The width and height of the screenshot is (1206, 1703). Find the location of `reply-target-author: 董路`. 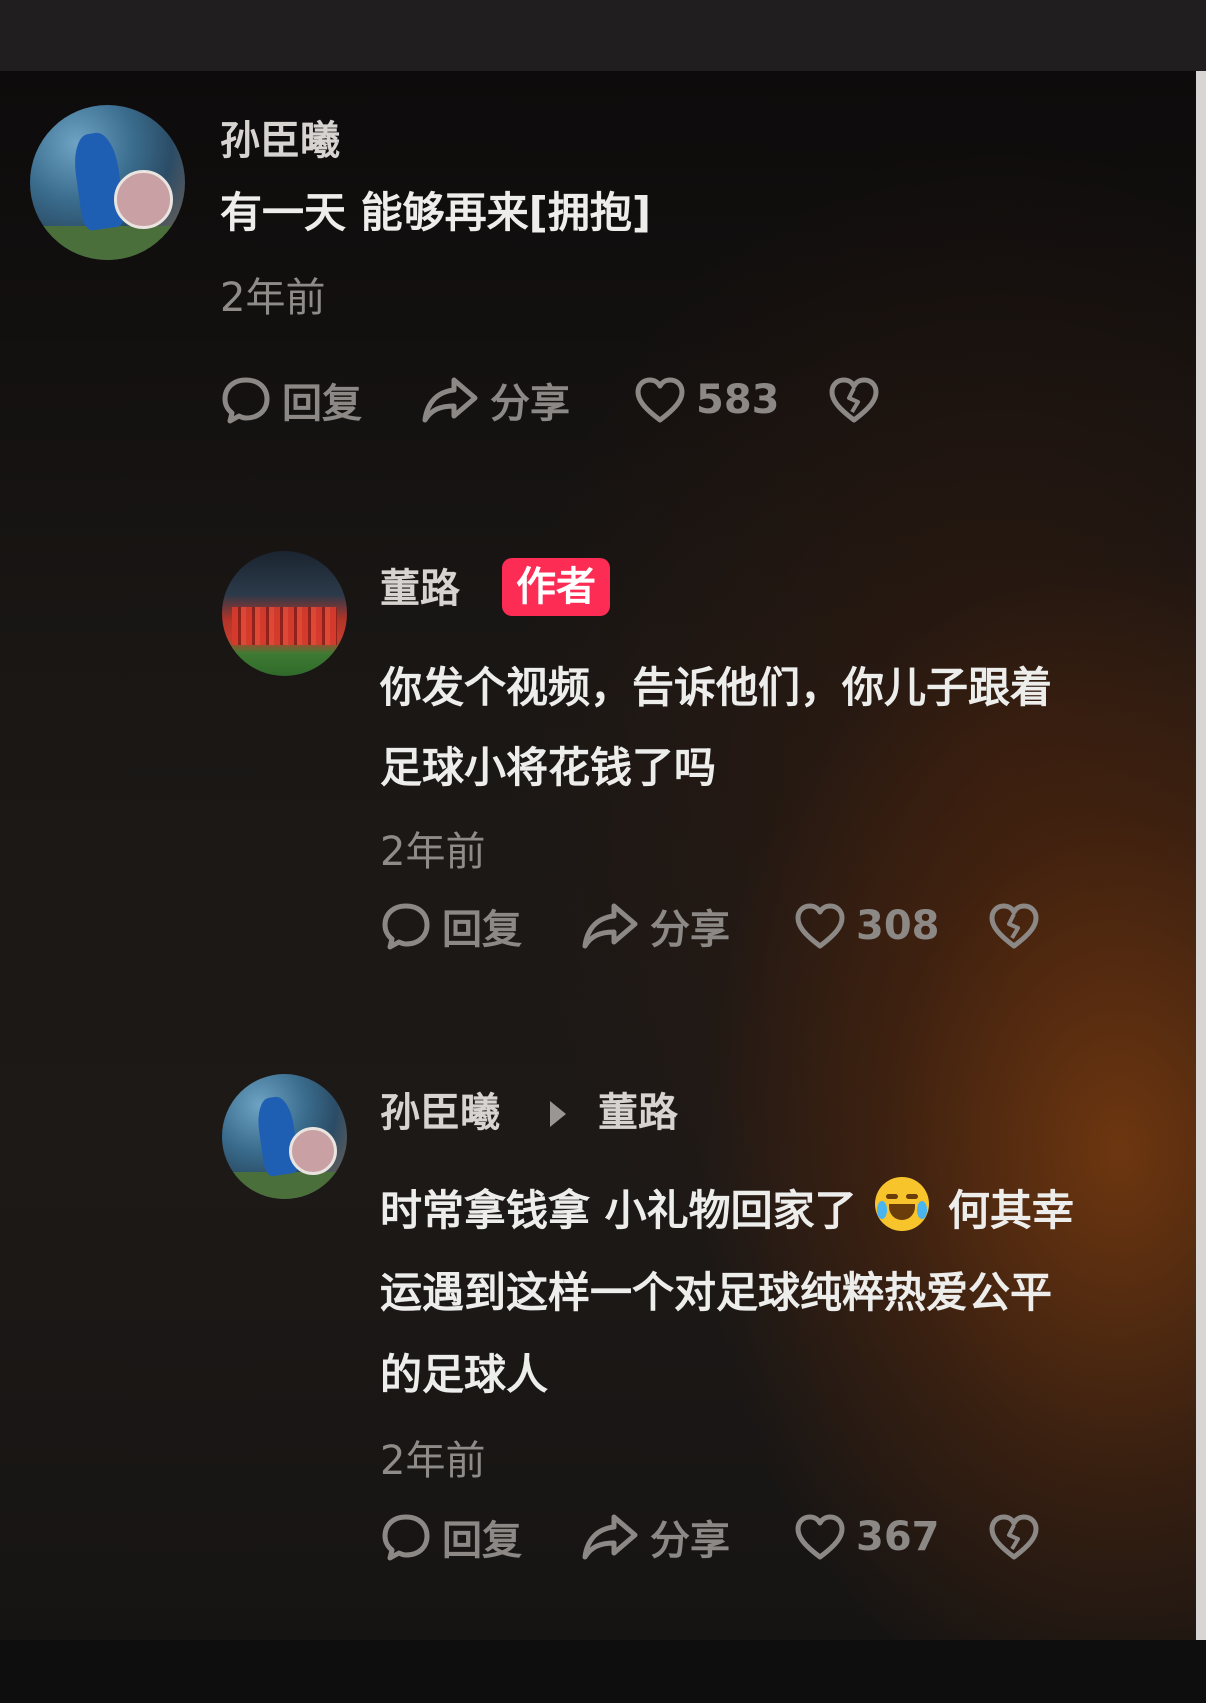

reply-target-author: 董路 is located at coordinates (638, 1113).